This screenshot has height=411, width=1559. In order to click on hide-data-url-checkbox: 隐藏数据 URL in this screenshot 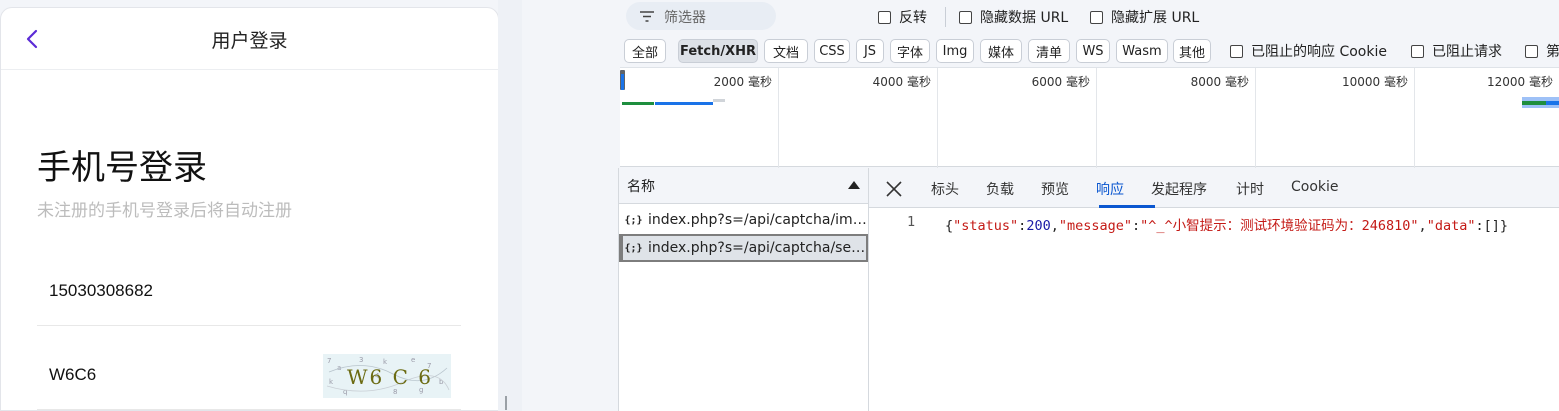, I will do `click(1013, 17)`.